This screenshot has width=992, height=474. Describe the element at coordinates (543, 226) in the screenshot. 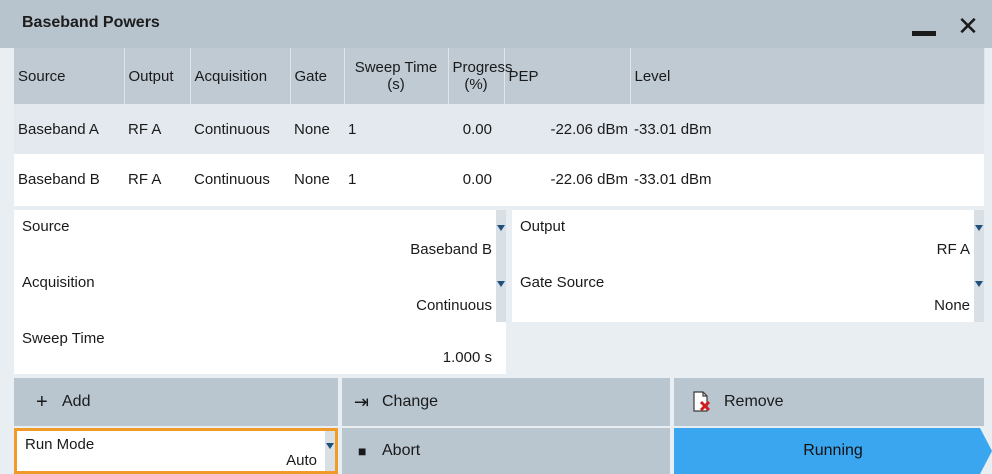

I see `output-label: Output` at that location.